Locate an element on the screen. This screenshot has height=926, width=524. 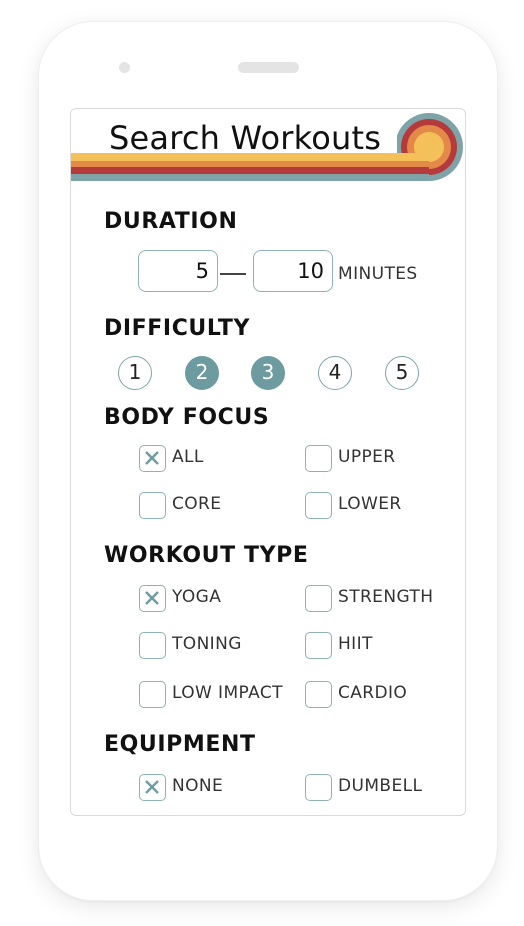
difficulty-heading: DIFFICULTY is located at coordinates (177, 328).